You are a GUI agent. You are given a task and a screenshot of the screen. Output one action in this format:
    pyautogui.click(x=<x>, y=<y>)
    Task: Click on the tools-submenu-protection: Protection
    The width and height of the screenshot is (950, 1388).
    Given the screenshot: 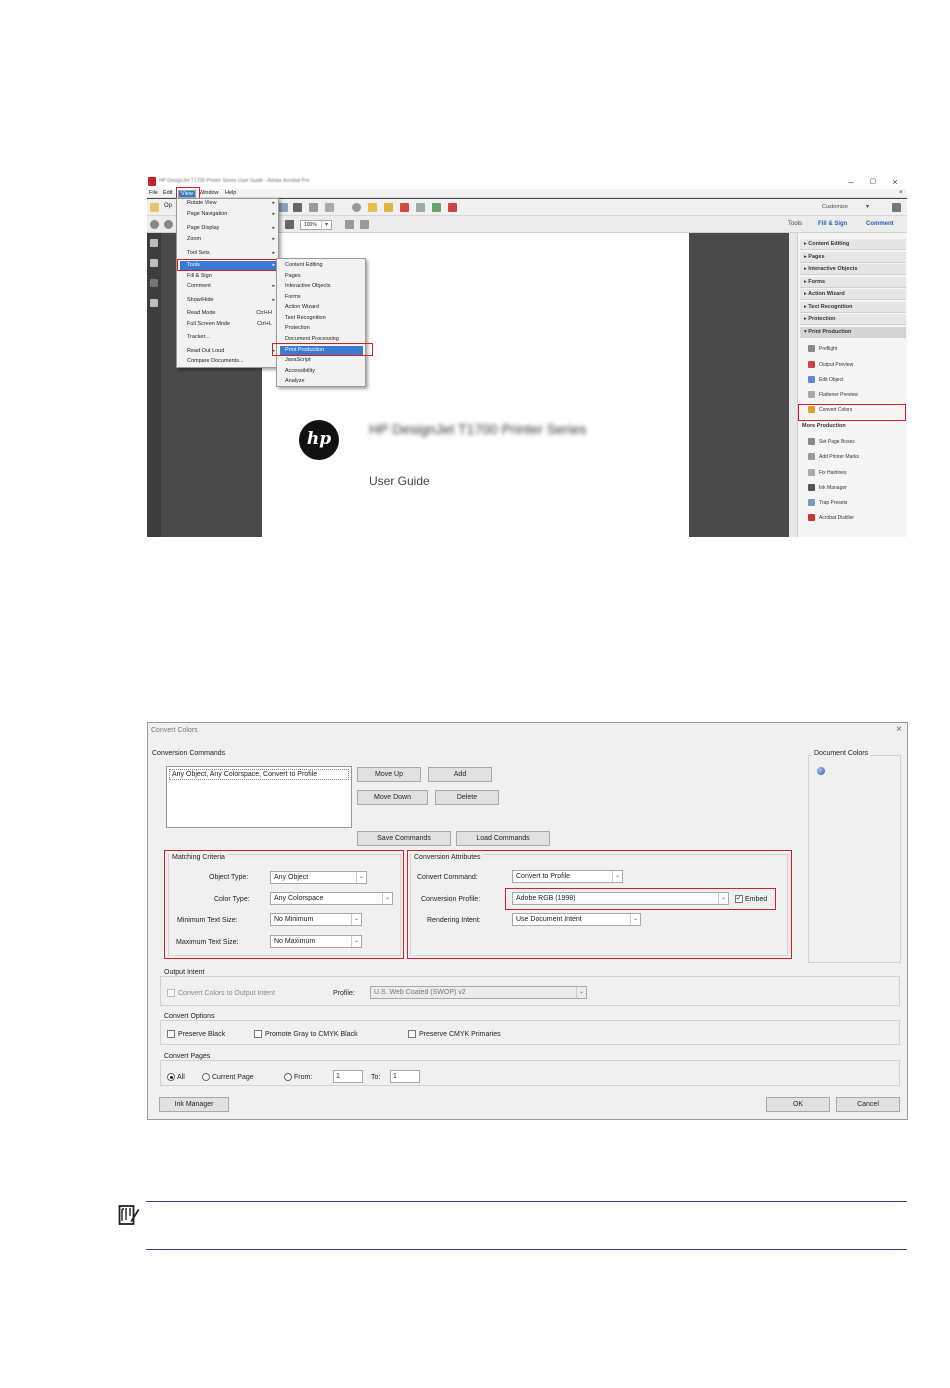 What is the action you would take?
    pyautogui.click(x=297, y=328)
    